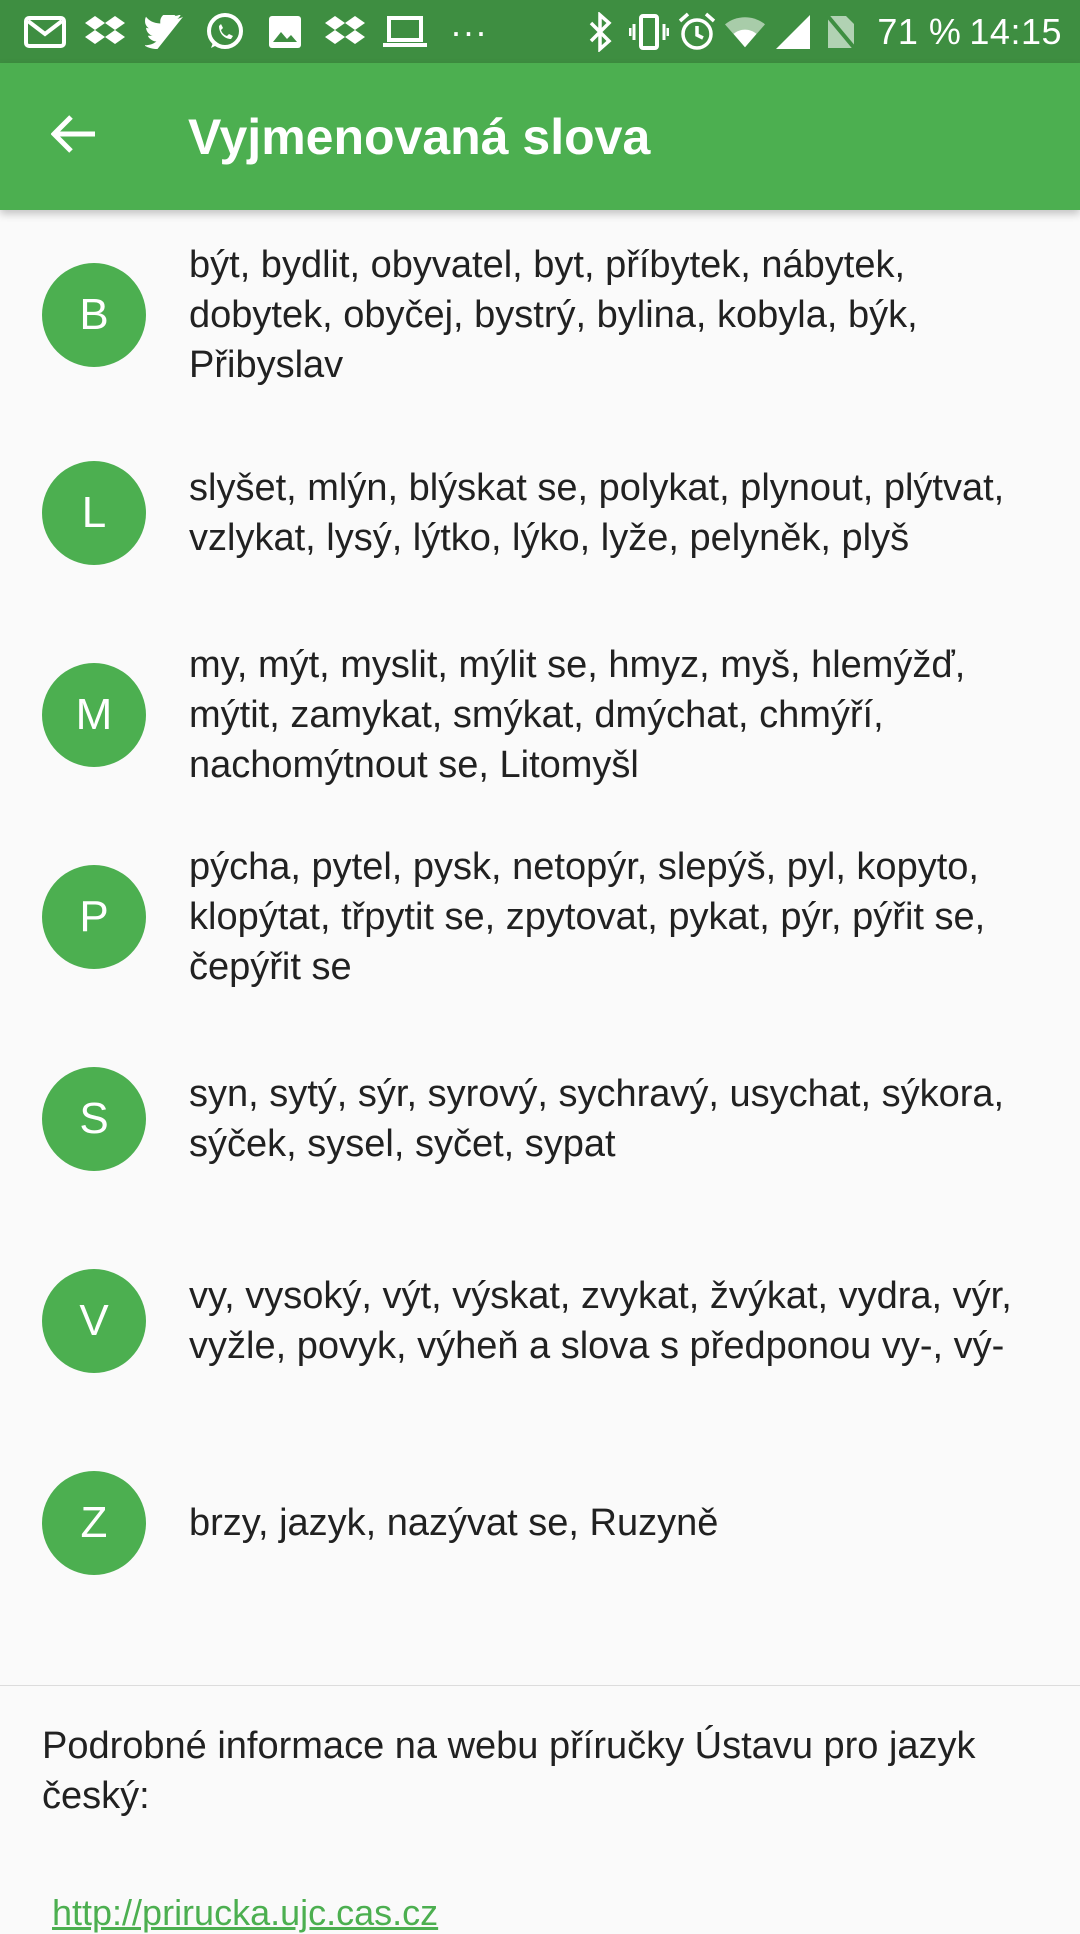 This screenshot has height=1934, width=1080. I want to click on system-icons: 71 % 14:15, so click(821, 32).